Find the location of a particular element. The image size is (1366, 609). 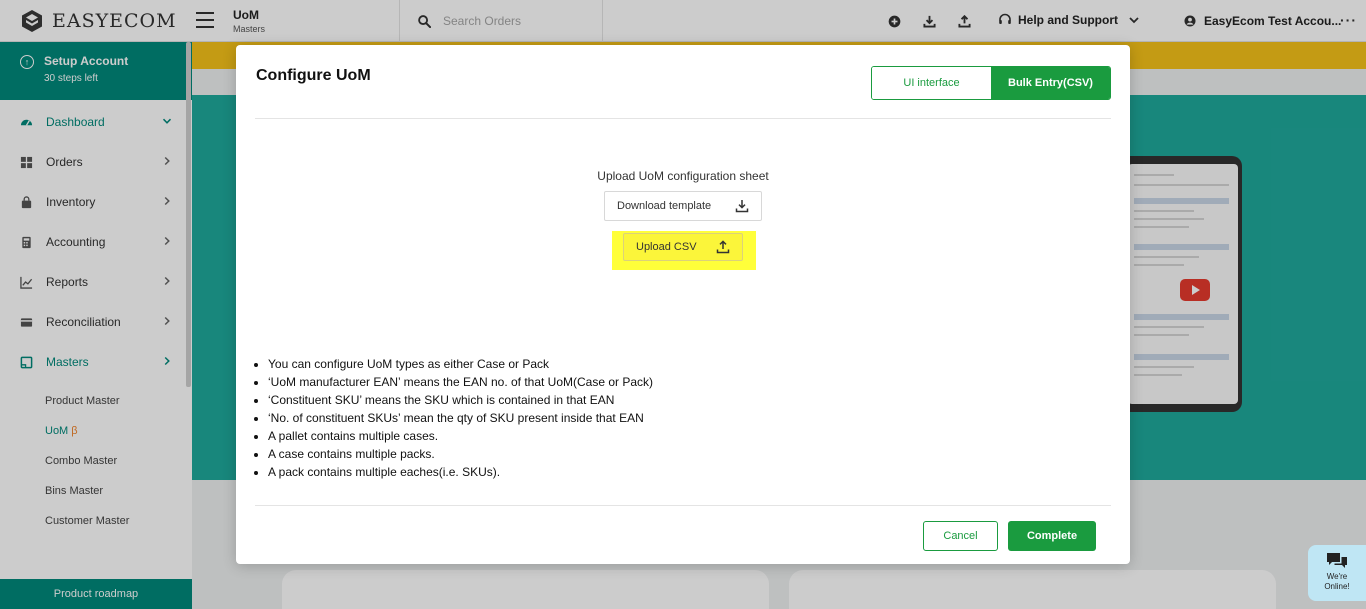

upload-csv-button: Upload CSV is located at coordinates (683, 247).